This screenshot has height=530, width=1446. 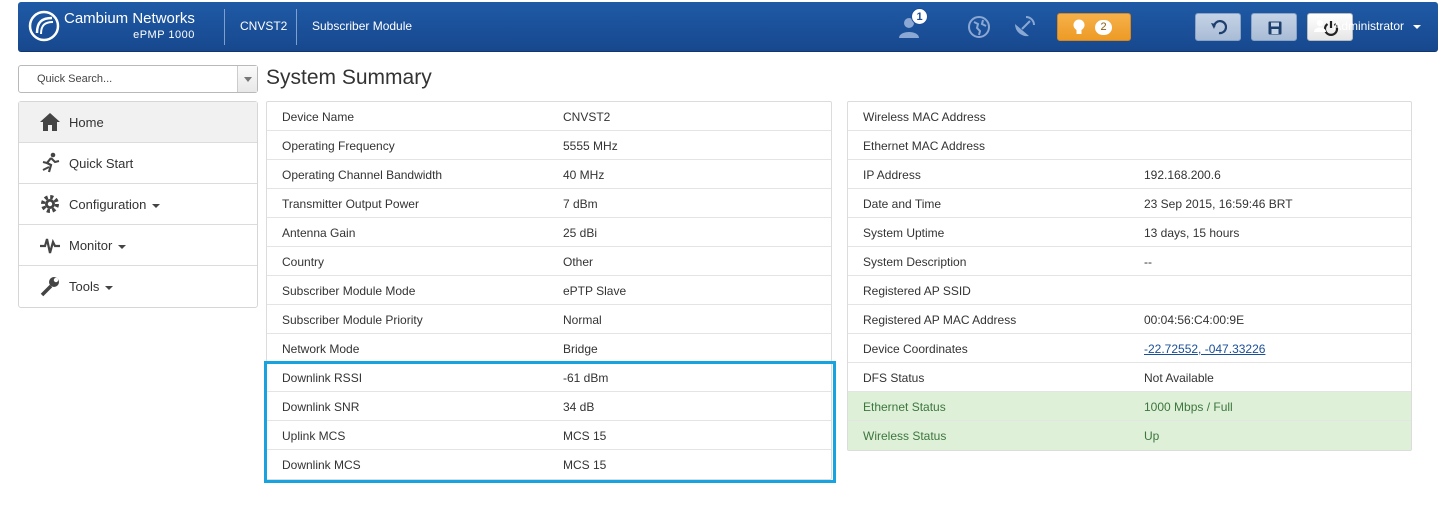 I want to click on row-value: 13 days, 15 hours, so click(x=1192, y=233).